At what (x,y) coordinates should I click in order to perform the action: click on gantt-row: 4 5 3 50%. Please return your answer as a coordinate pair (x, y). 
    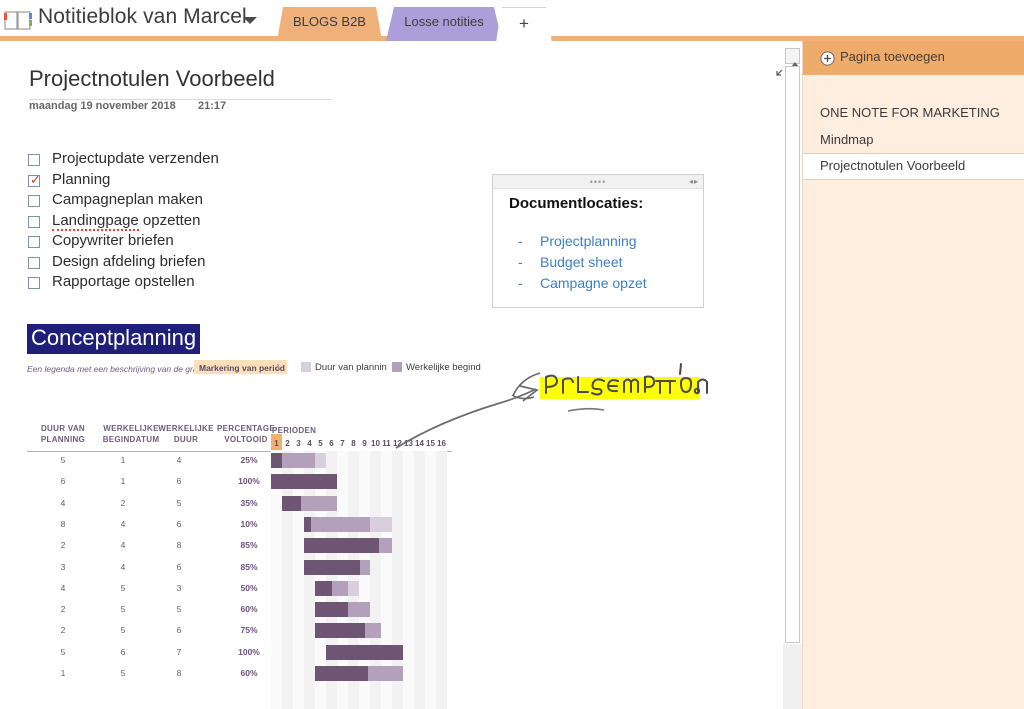
    Looking at the image, I should click on (239, 589).